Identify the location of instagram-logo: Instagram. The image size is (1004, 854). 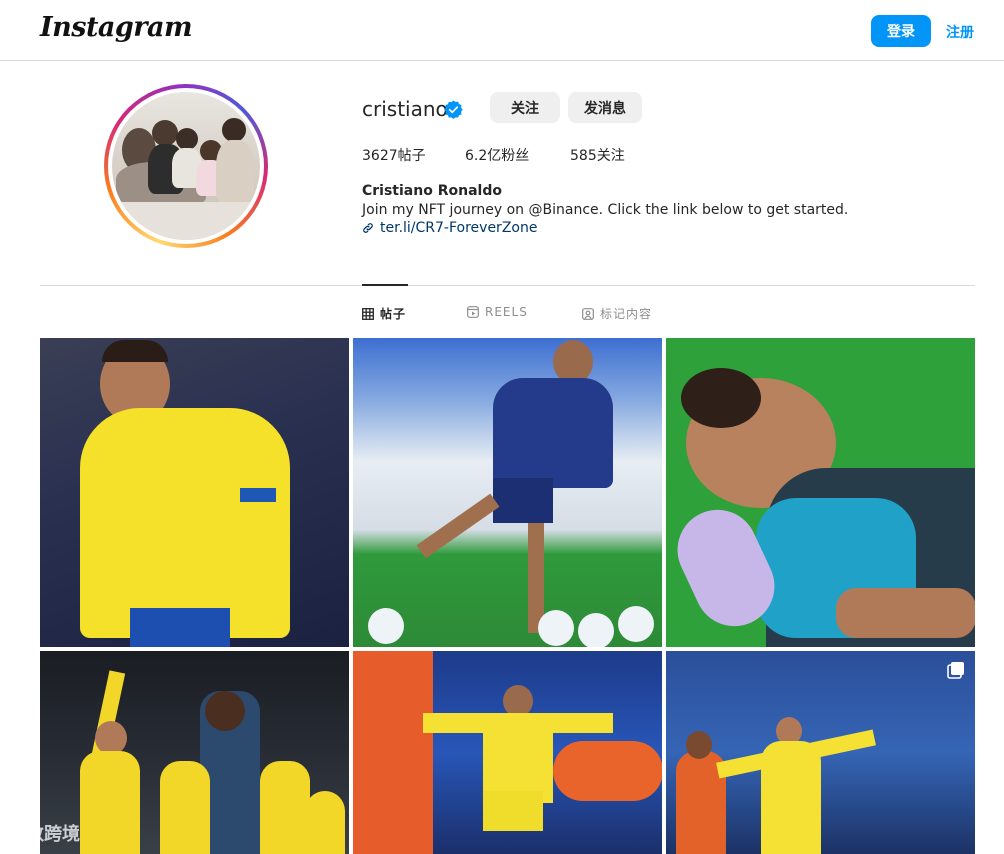
(116, 27).